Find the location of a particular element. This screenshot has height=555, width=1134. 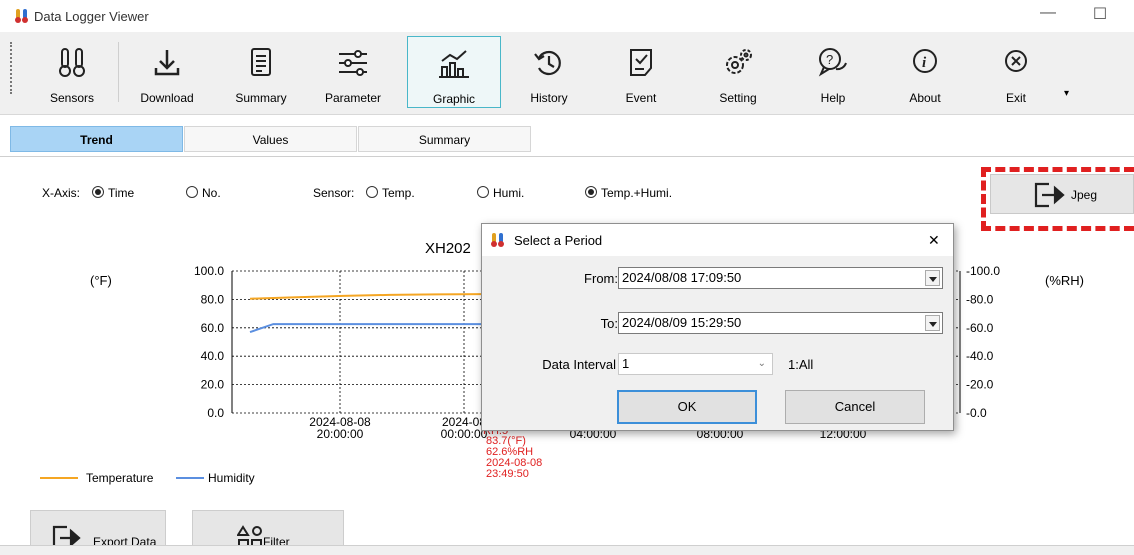

from-combobox: 2024/08/08 17:09:50 is located at coordinates (780, 278).